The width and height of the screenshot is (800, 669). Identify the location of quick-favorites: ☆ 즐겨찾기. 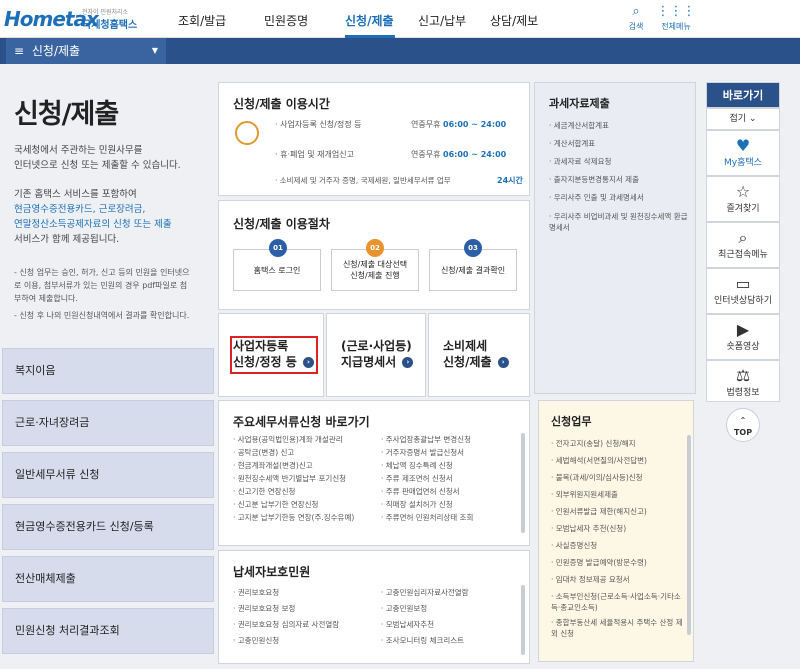
(743, 199).